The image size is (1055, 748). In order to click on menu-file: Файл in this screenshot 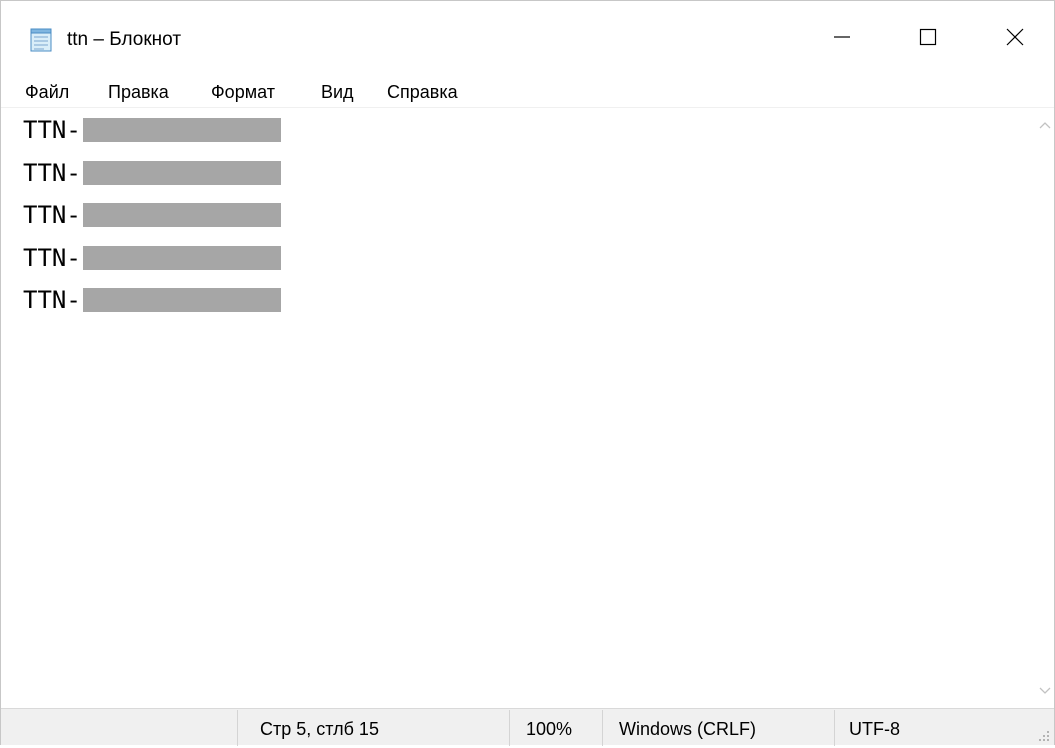, I will do `click(47, 92)`.